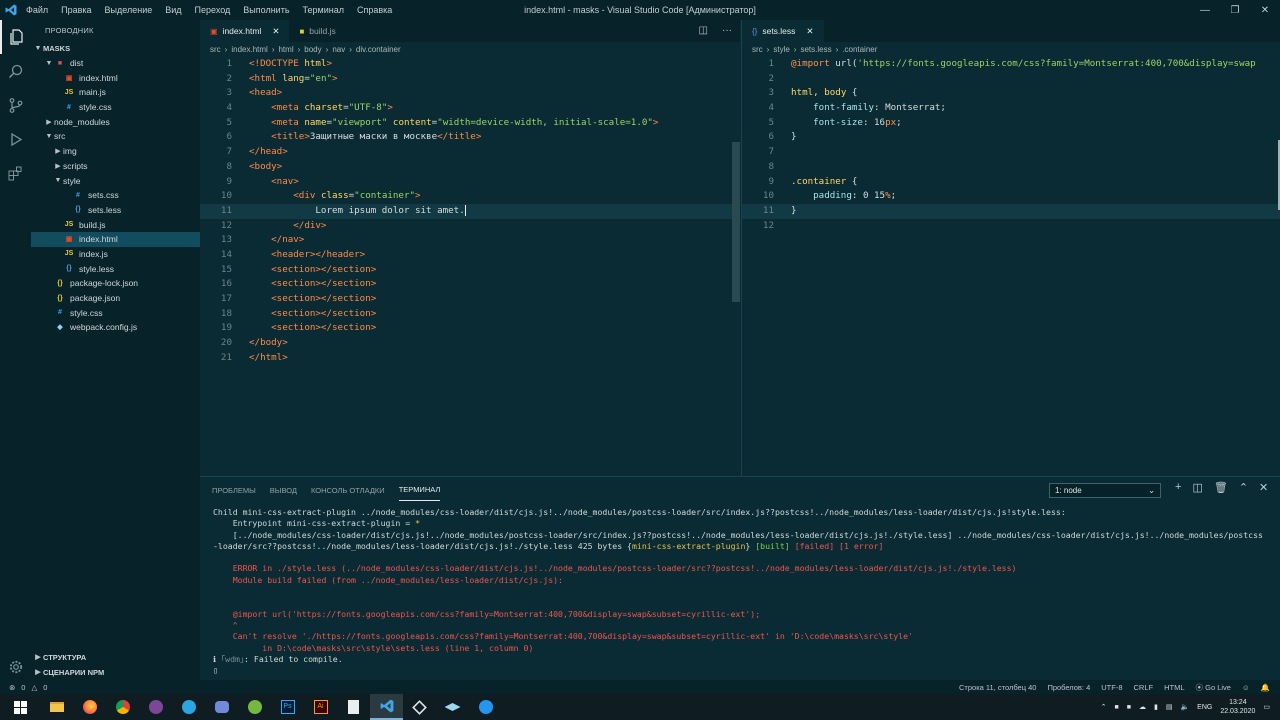 This screenshot has height=720, width=1280. I want to click on code-line: 6}, so click(1011, 137).